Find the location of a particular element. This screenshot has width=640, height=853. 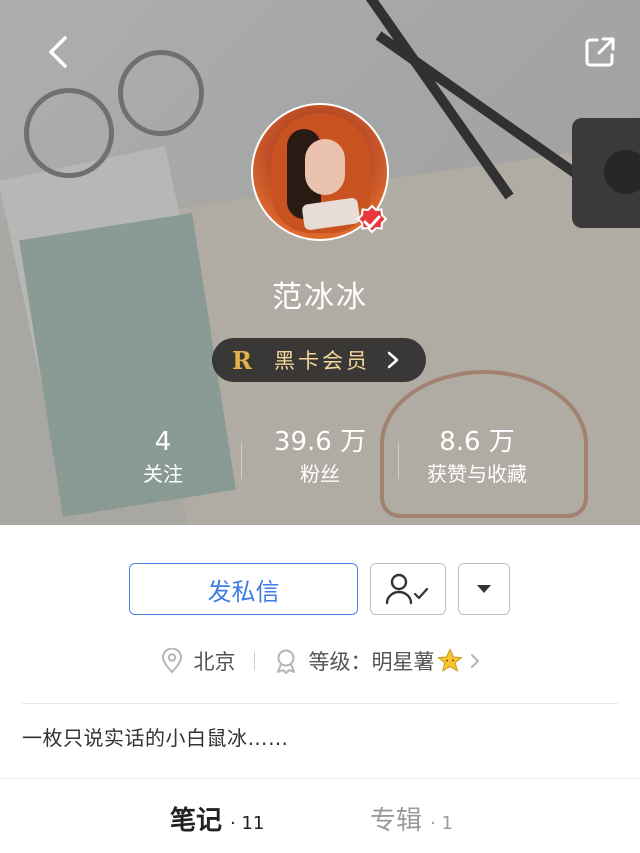

tab-albums: 专辑 · 1 is located at coordinates (411, 818).